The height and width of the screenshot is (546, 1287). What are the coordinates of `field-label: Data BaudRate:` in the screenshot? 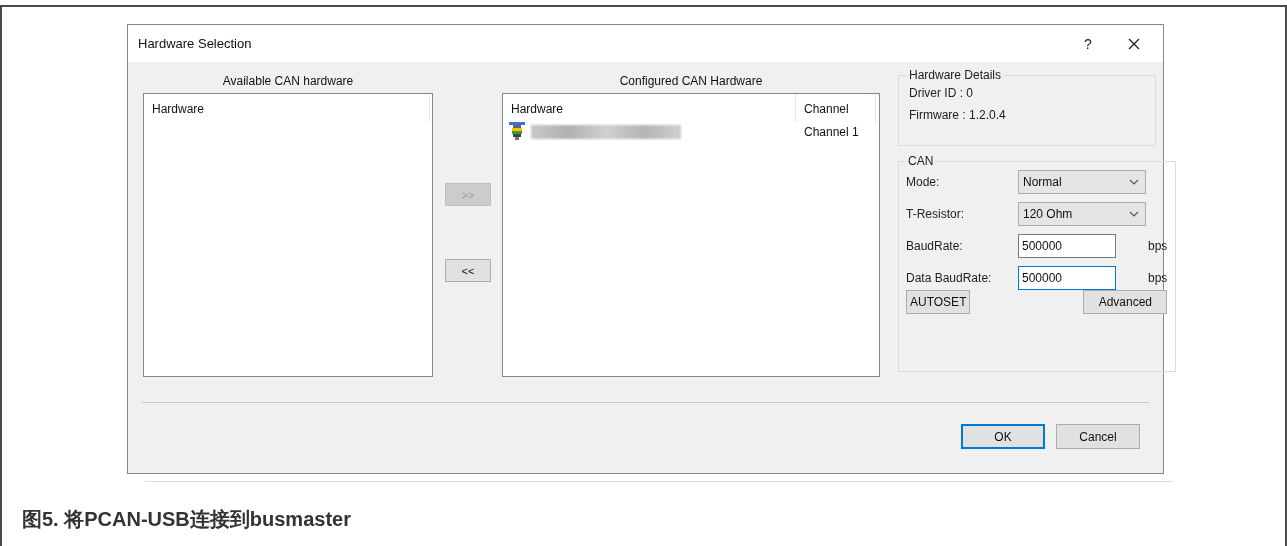 It's located at (949, 278).